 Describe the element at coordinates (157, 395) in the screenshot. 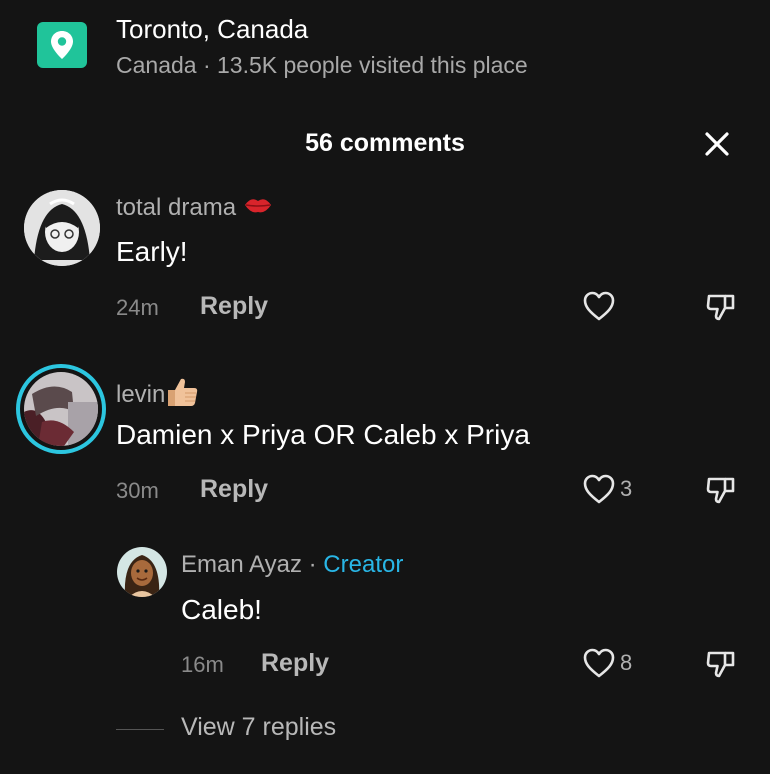

I see `comment-username: levin` at that location.